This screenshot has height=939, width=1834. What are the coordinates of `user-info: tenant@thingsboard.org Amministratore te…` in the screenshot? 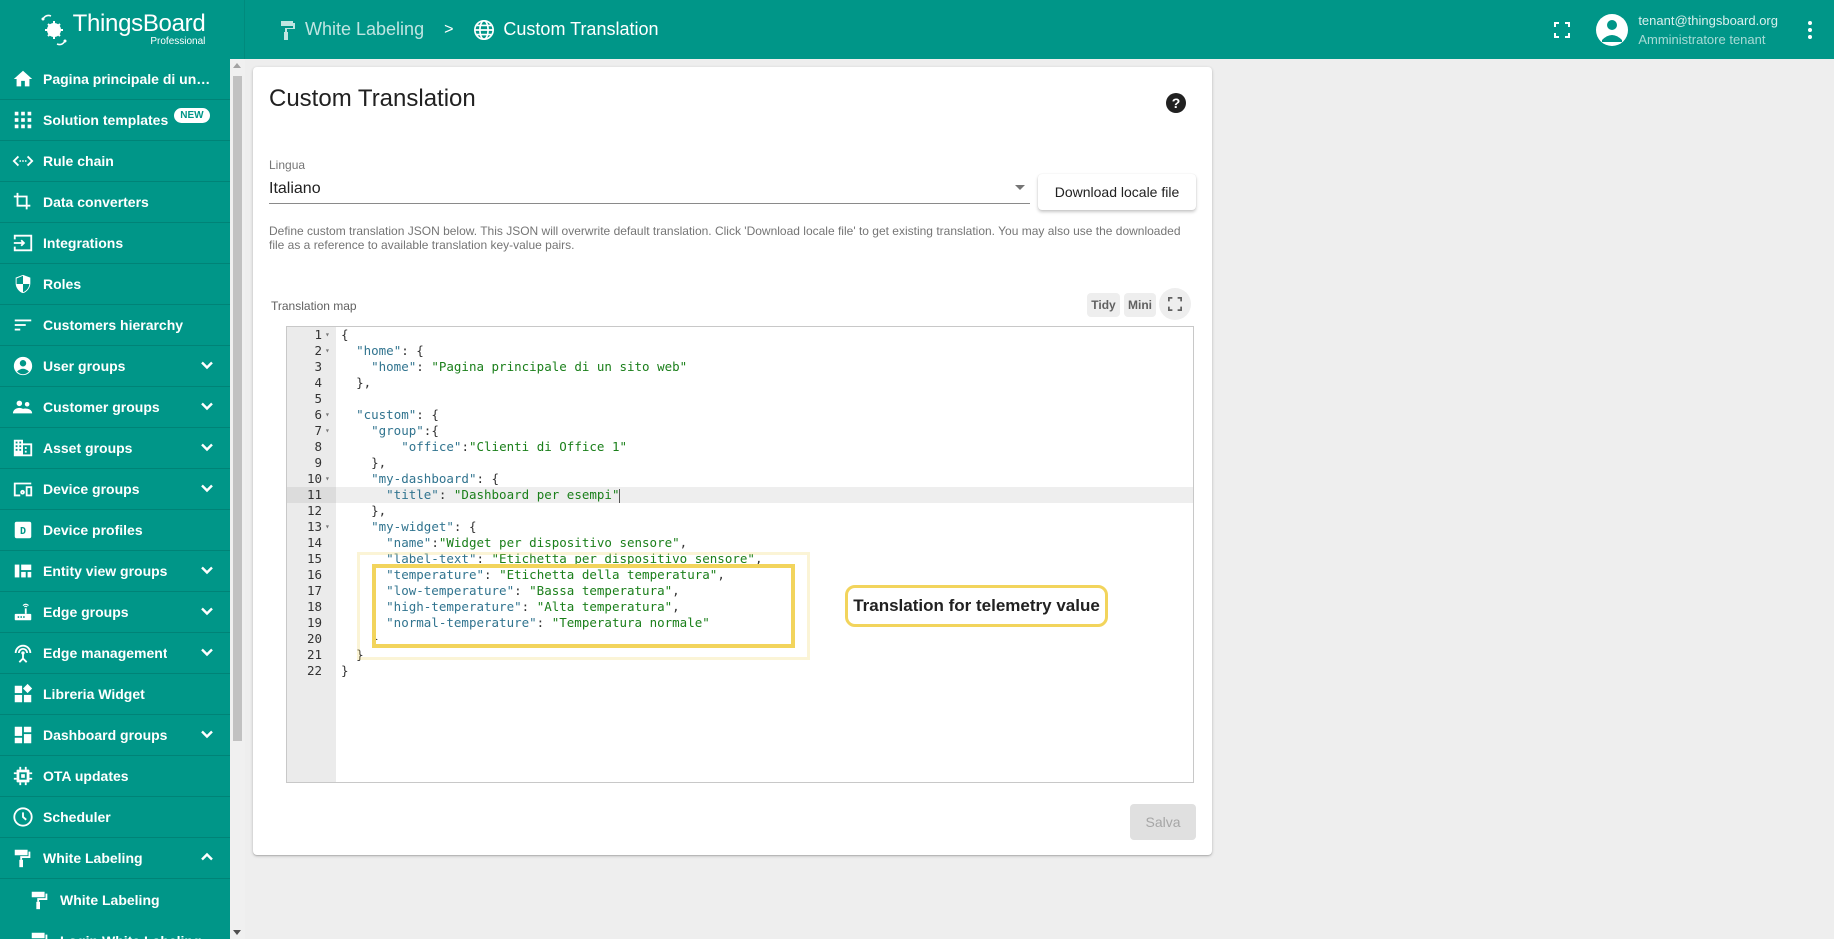 It's located at (1708, 30).